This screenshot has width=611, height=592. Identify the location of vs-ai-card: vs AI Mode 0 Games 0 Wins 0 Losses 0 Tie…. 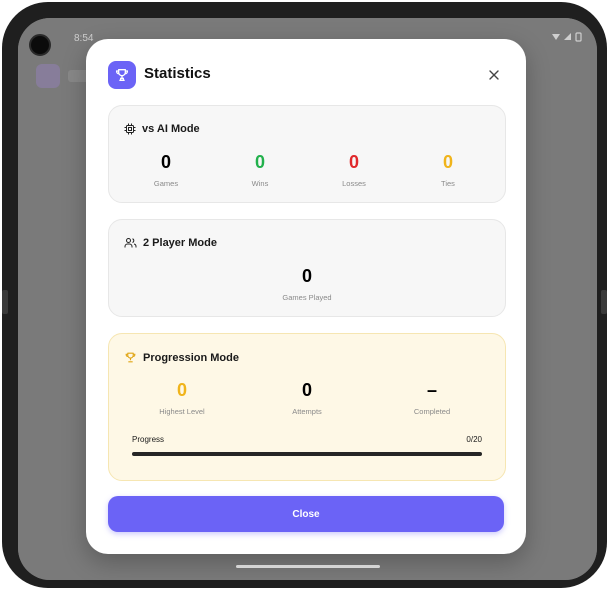
(307, 154).